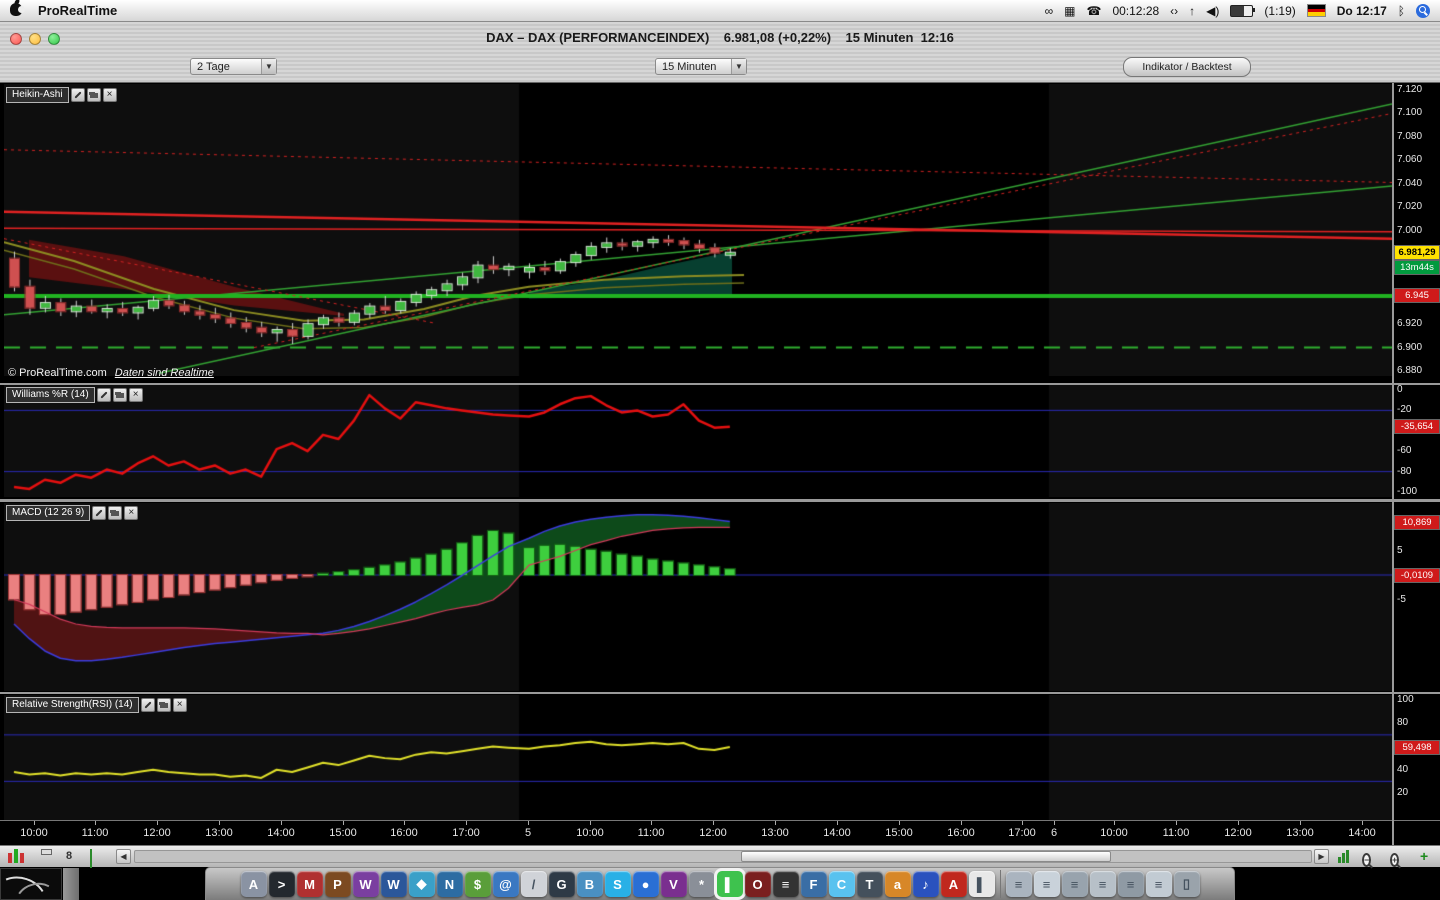 The width and height of the screenshot is (1440, 900). Describe the element at coordinates (1074, 884) in the screenshot. I see `dock-icon-doc-3: ≡` at that location.